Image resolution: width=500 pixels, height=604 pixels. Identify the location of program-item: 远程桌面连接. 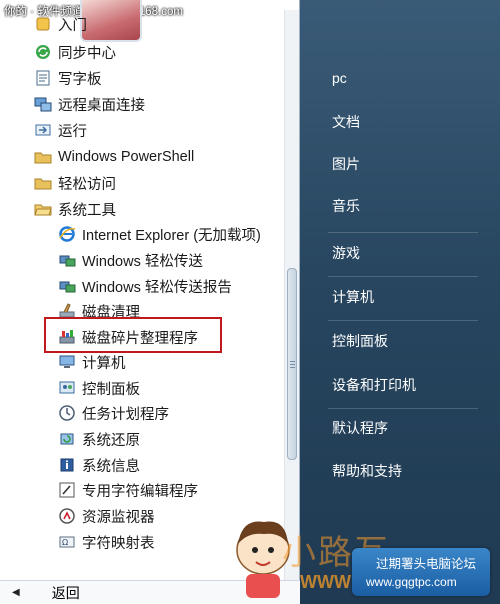
(89, 104).